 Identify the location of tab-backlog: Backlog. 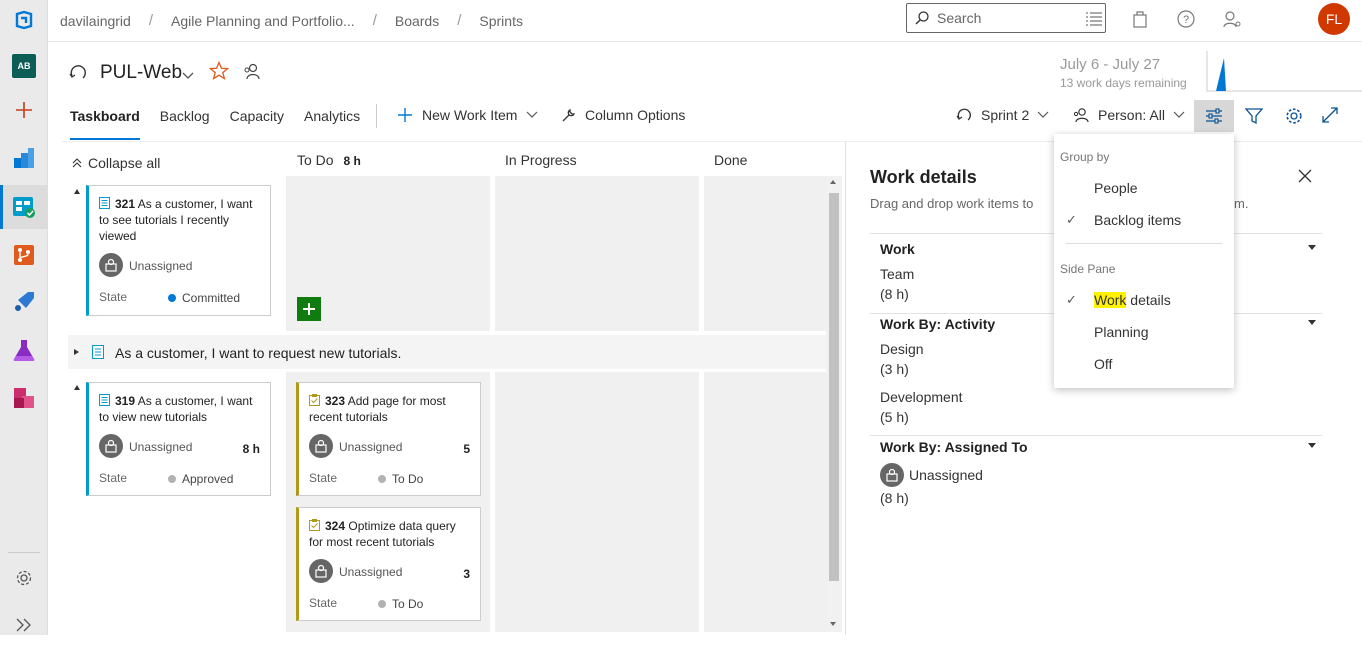
(185, 121).